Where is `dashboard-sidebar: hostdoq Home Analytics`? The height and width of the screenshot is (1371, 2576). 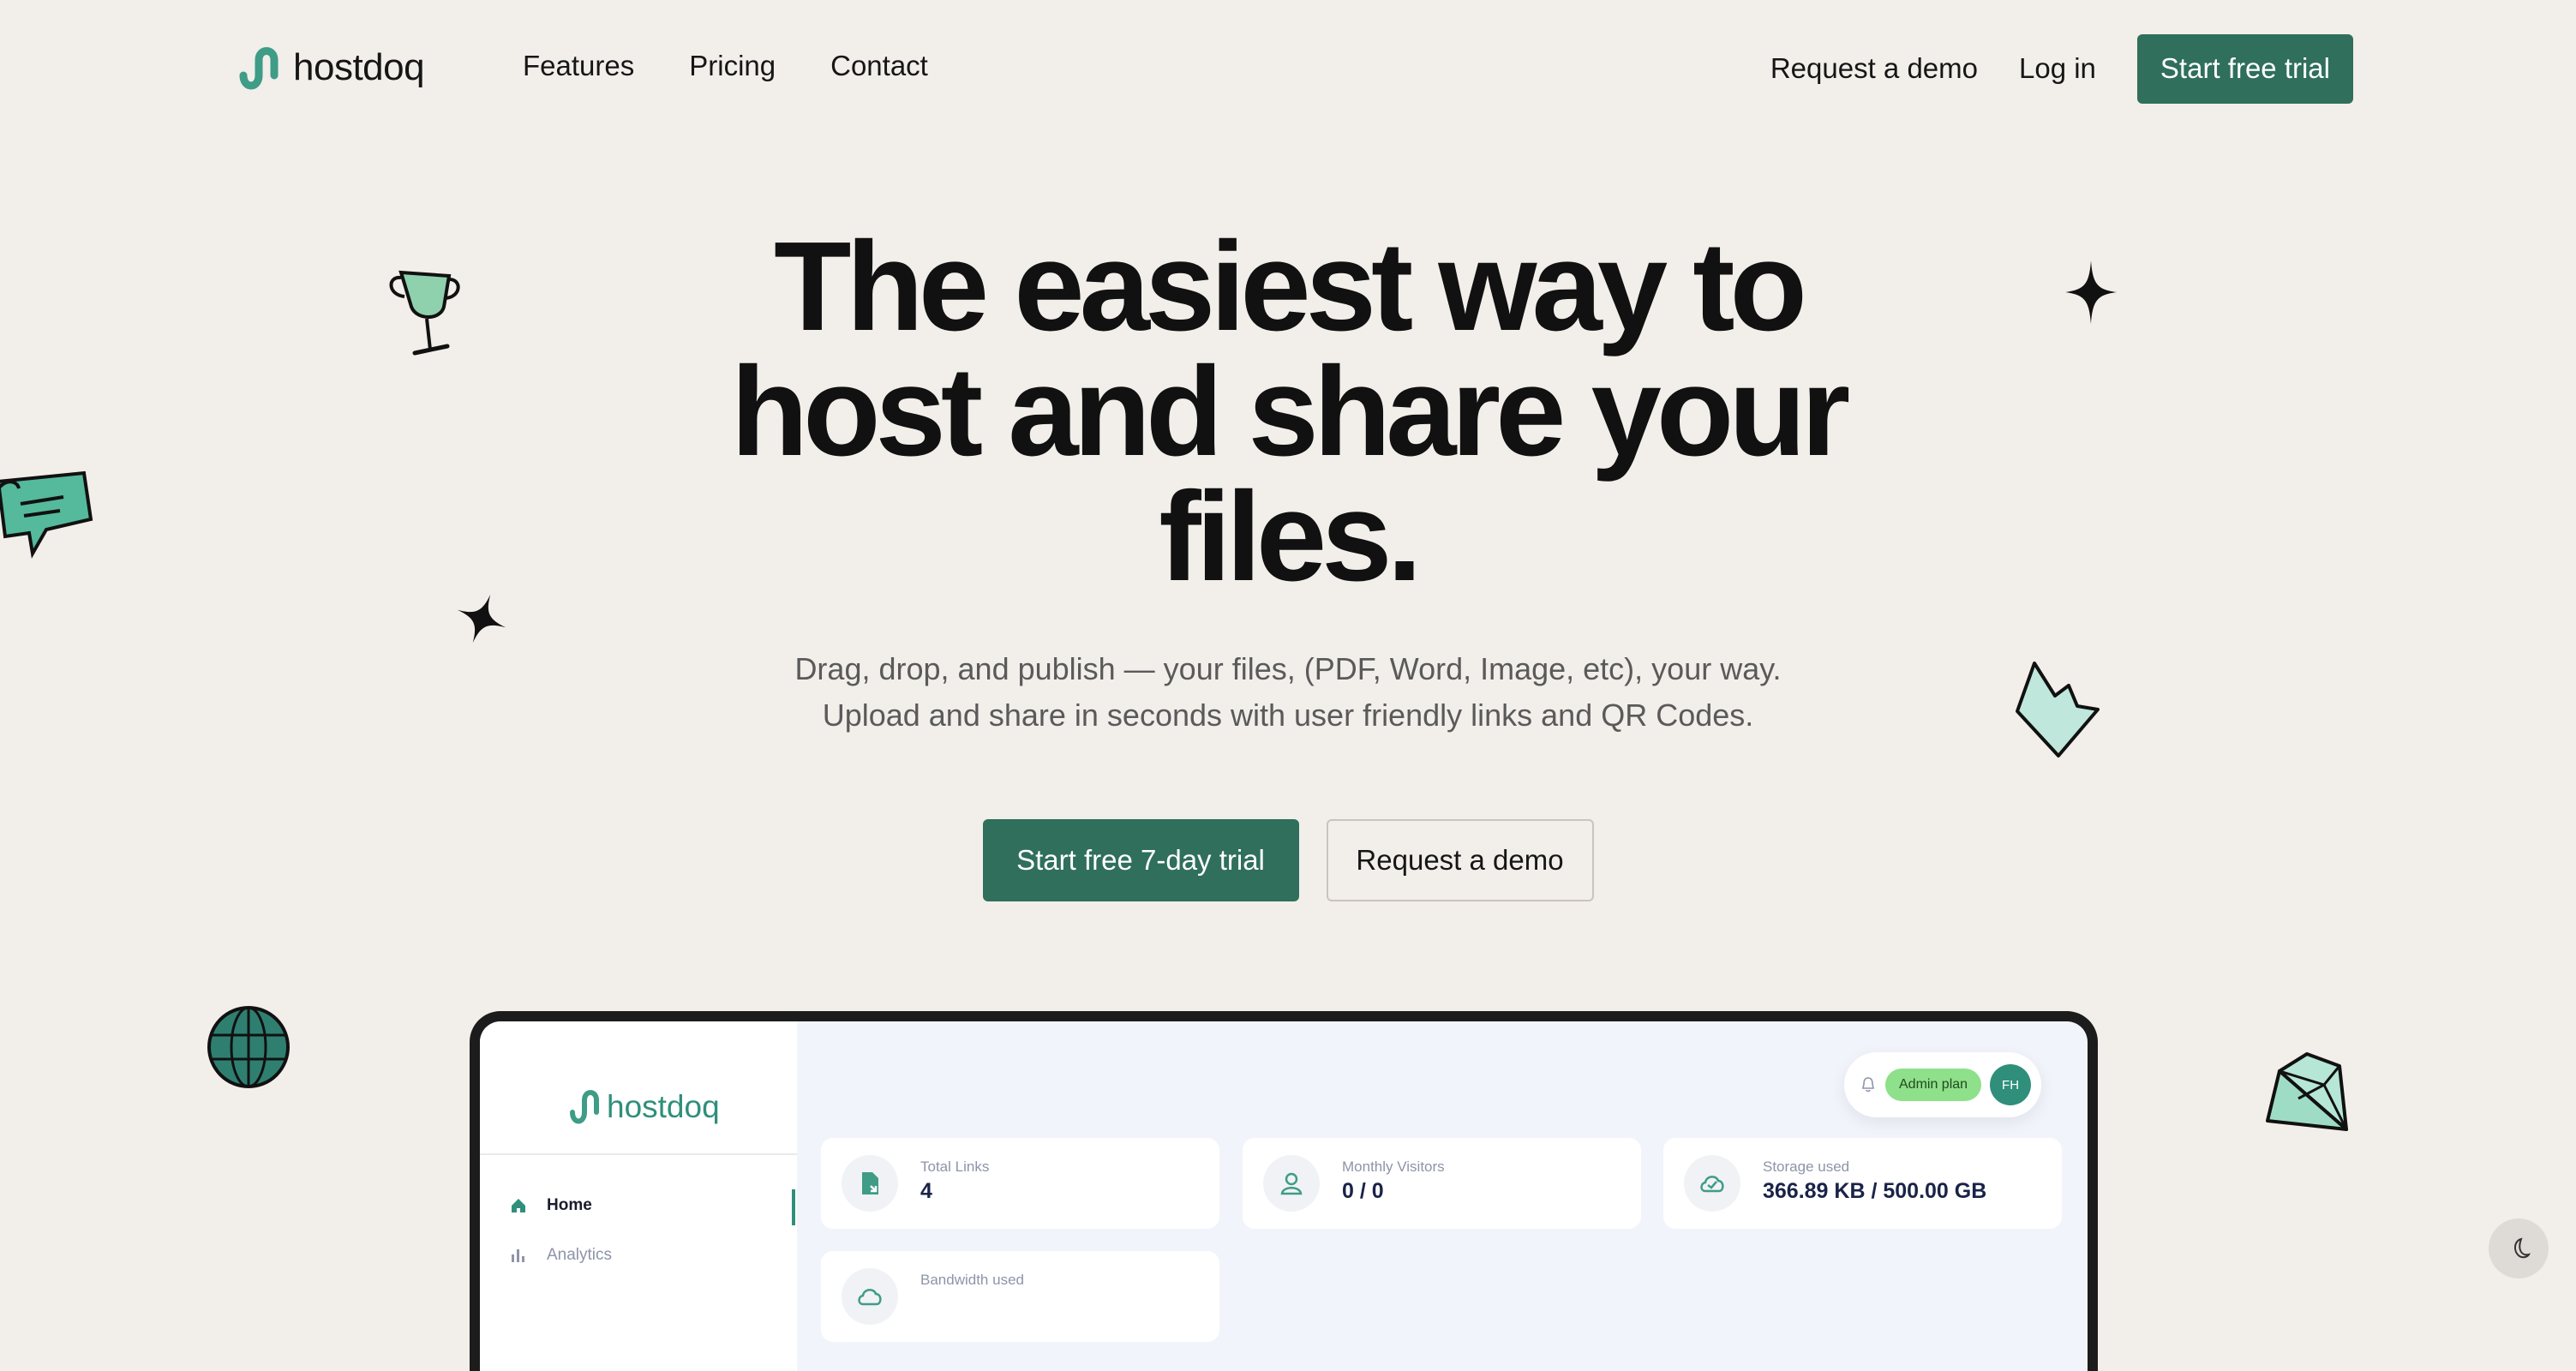
dashboard-sidebar: hostdoq Home Analytics is located at coordinates (638, 1196).